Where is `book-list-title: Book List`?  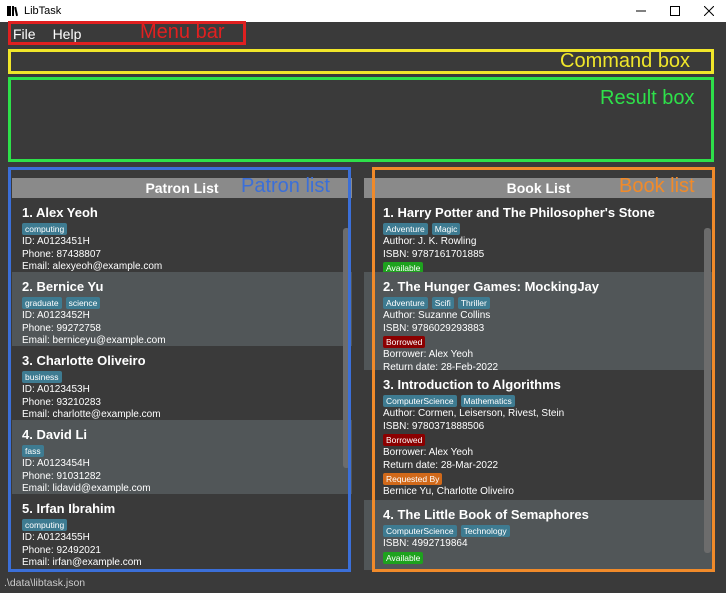 book-list-title: Book List is located at coordinates (538, 188).